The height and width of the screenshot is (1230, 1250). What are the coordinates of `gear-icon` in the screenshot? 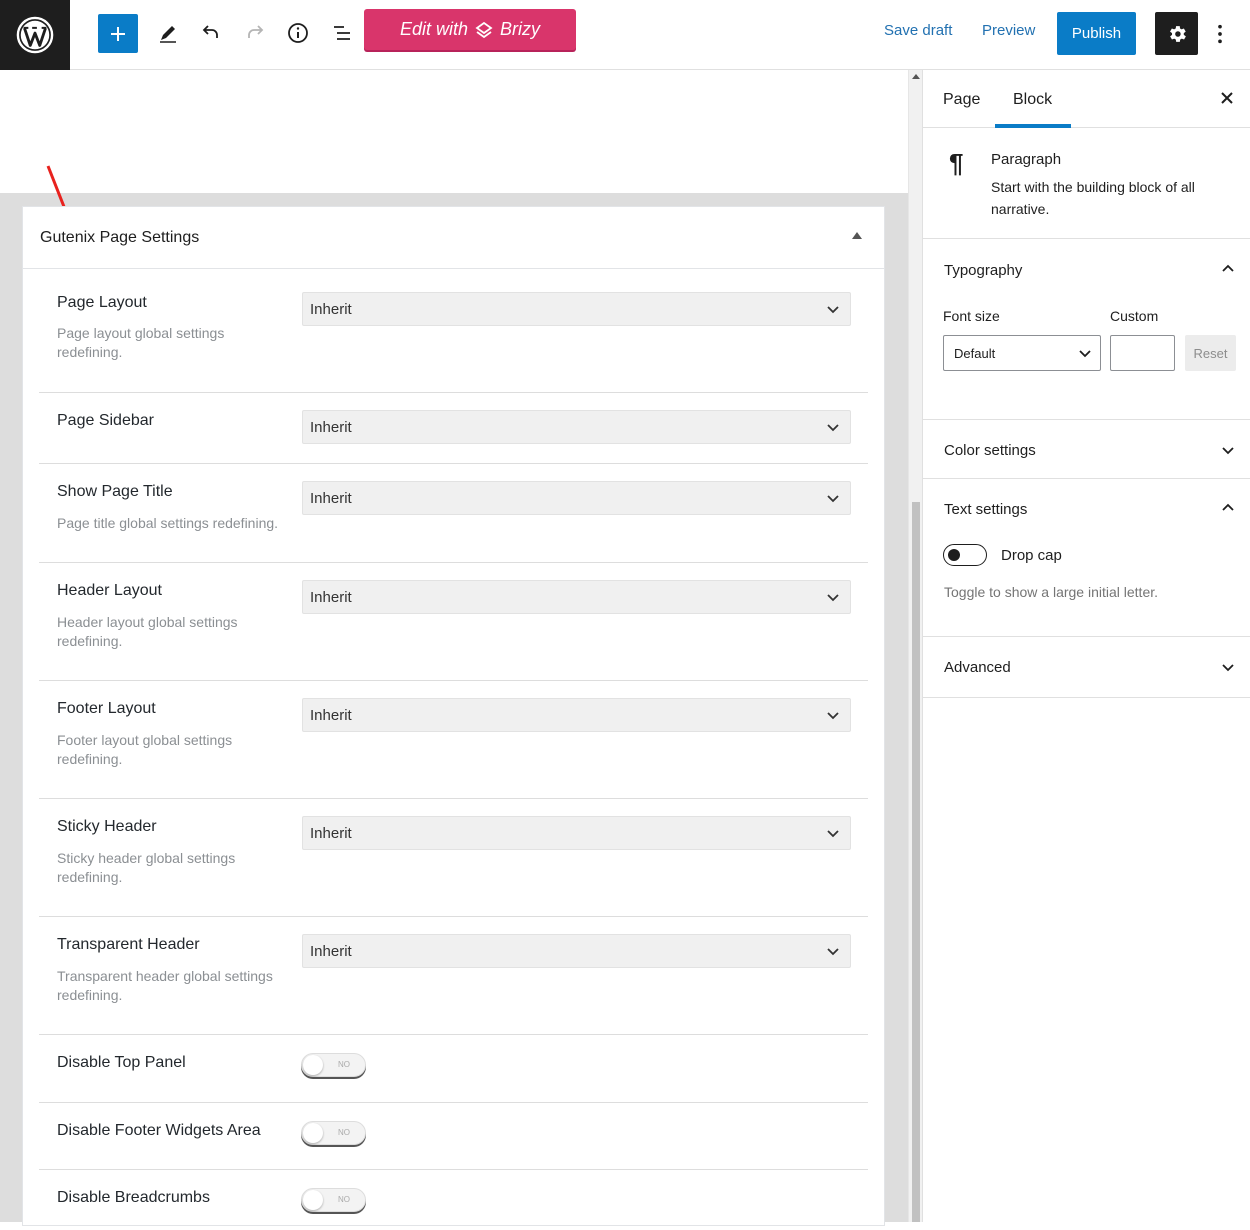 It's located at (1177, 33).